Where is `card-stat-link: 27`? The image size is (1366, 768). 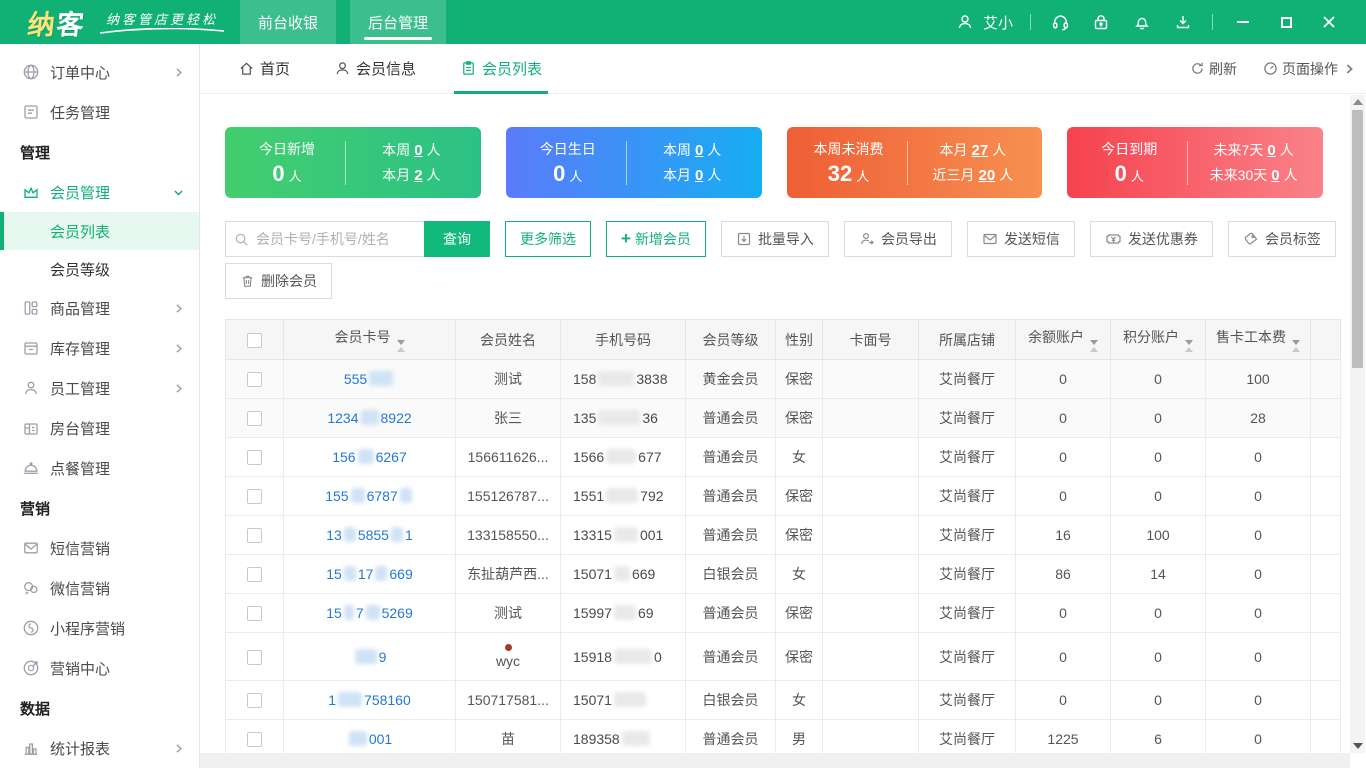
card-stat-link: 27 is located at coordinates (980, 150).